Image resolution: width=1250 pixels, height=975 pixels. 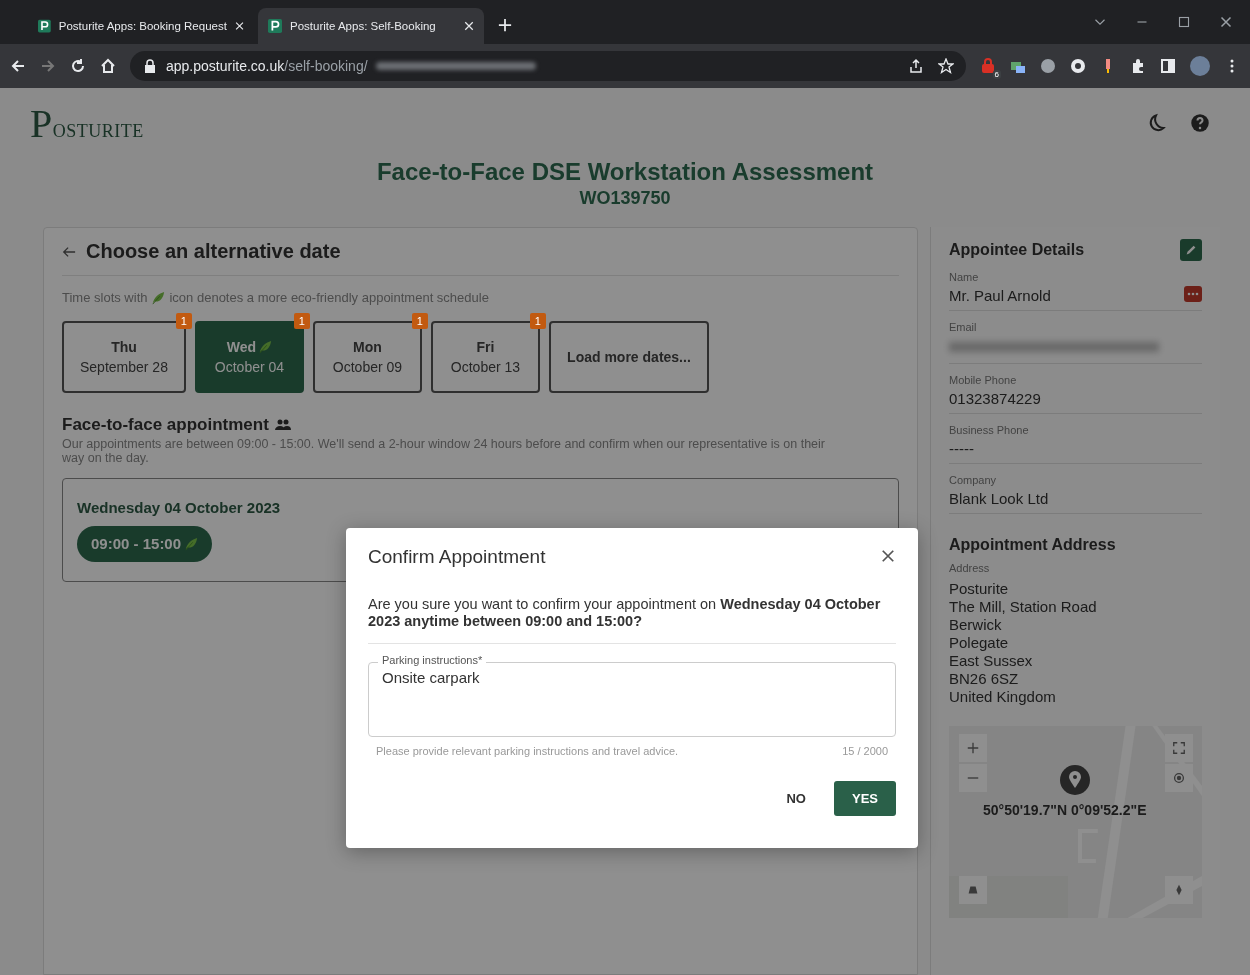 What do you see at coordinates (973, 890) in the screenshot?
I see `street-view-button` at bounding box center [973, 890].